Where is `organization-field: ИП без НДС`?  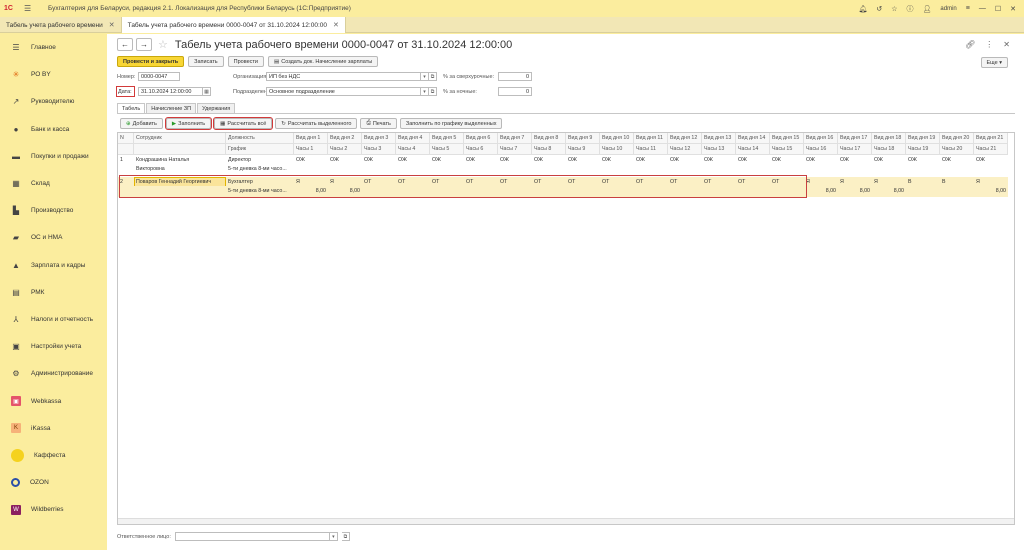
organization-field: ИП без НДС is located at coordinates (343, 76).